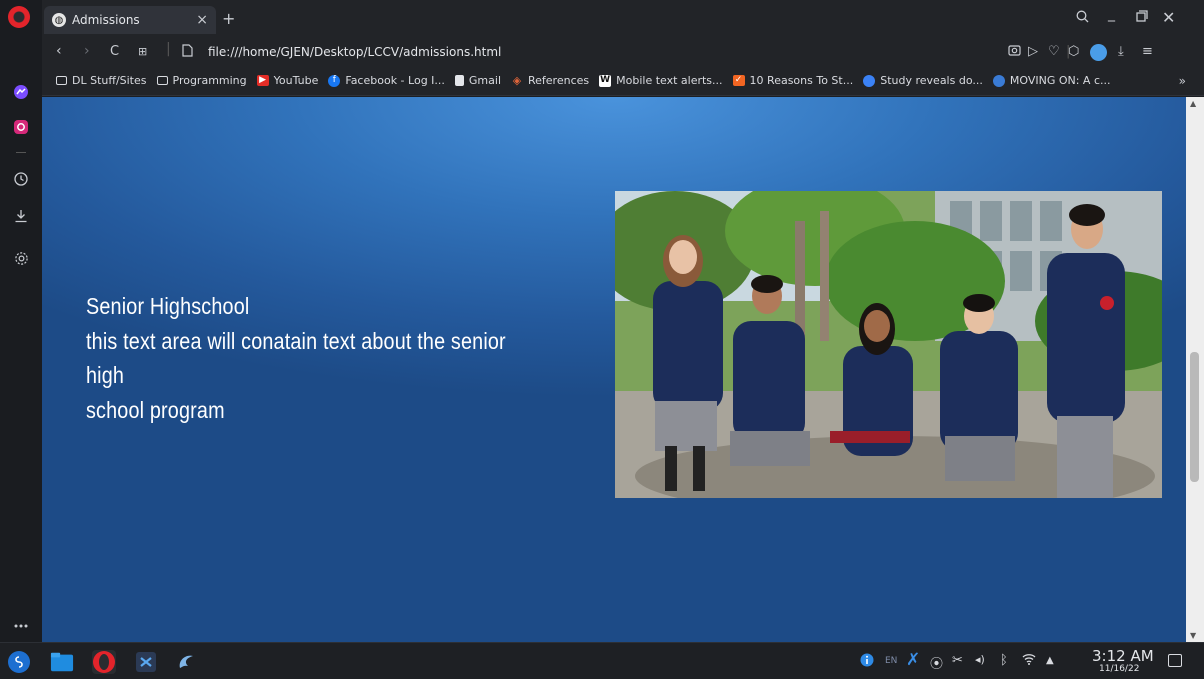 This screenshot has height=679, width=1204. What do you see at coordinates (1050, 660) in the screenshot?
I see `tray-expand-icon: ▲` at bounding box center [1050, 660].